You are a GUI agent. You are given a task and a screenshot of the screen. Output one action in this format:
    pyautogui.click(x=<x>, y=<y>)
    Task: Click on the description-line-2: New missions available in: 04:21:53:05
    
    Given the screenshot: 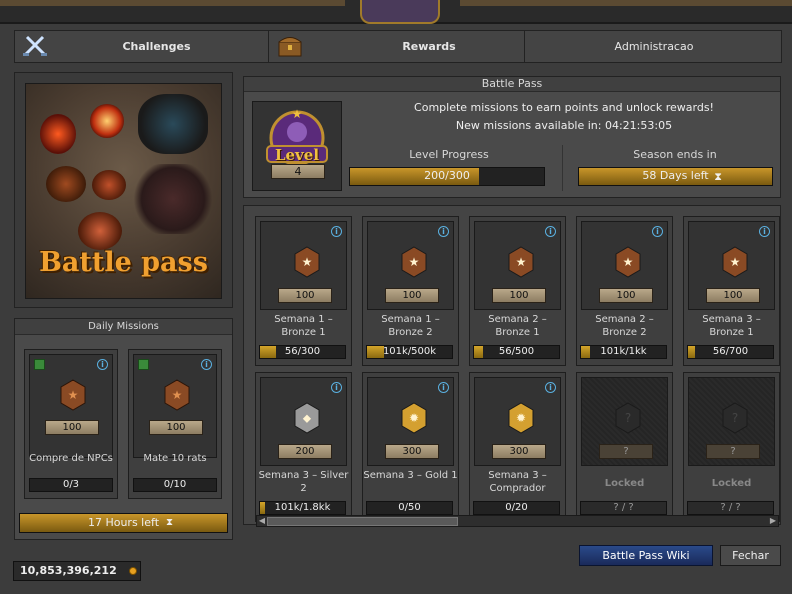 What is the action you would take?
    pyautogui.click(x=564, y=125)
    